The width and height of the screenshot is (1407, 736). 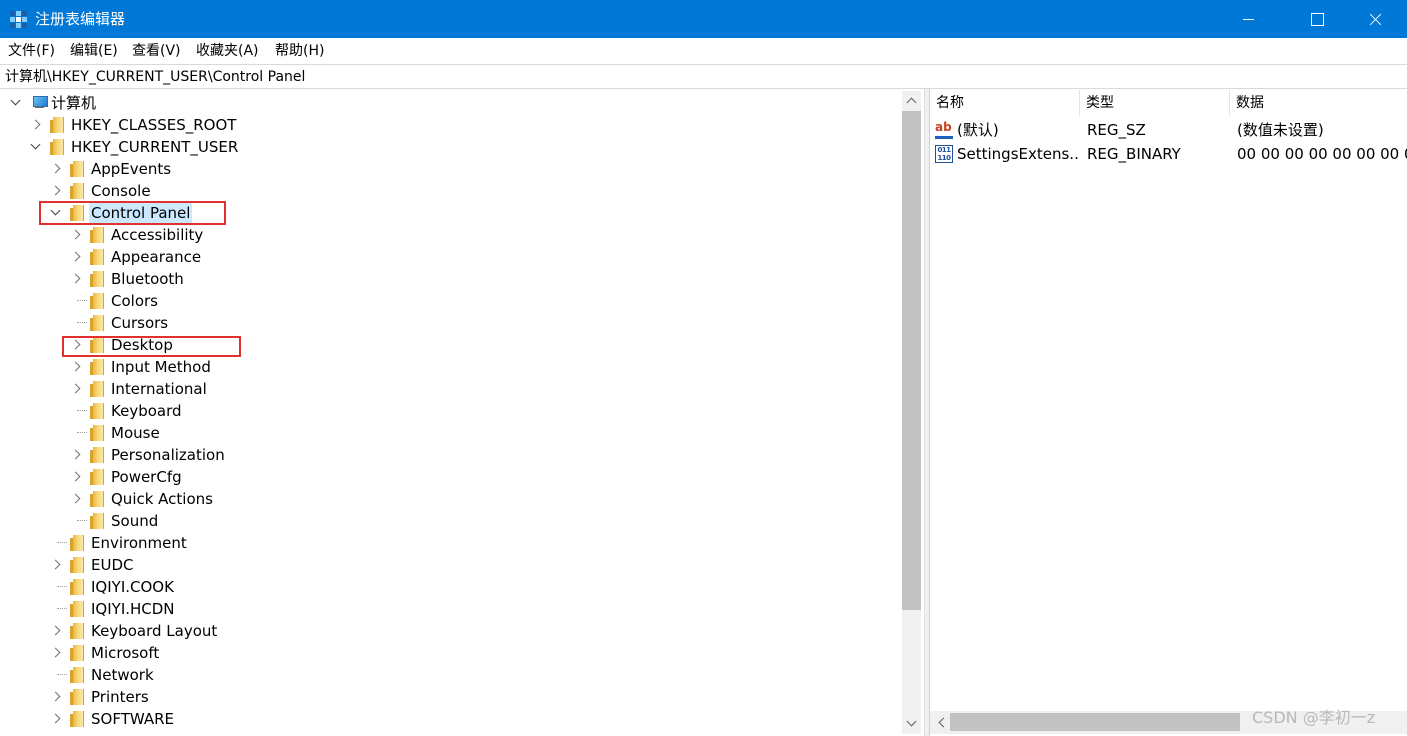 I want to click on maximize-button, so click(x=1317, y=19).